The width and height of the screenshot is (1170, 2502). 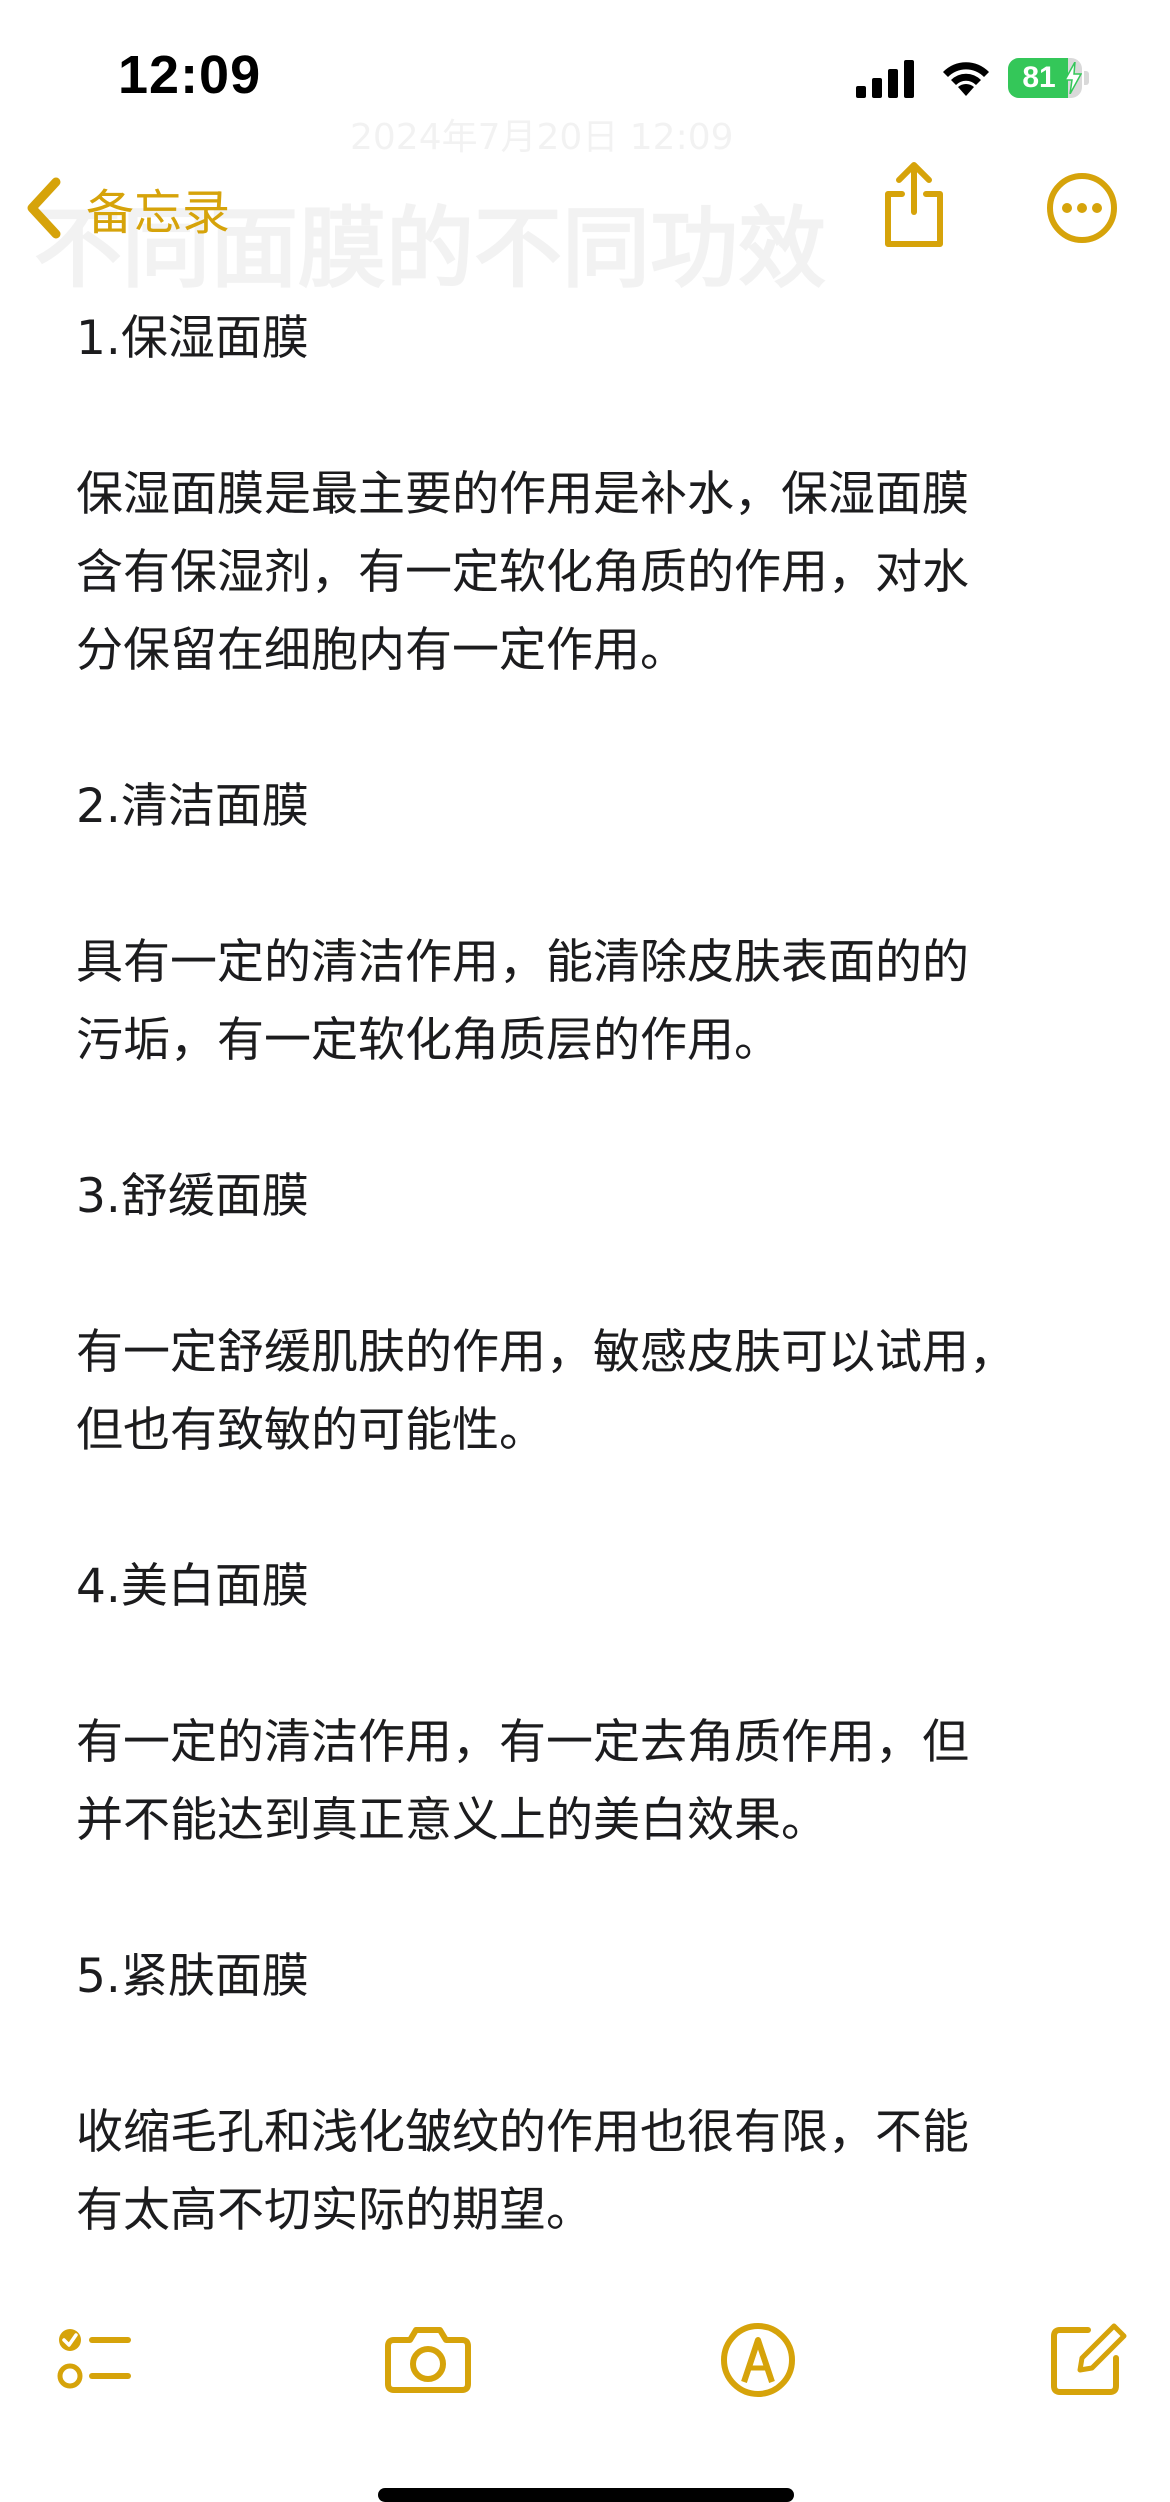 What do you see at coordinates (428, 1040) in the screenshot?
I see `note-paragraph-line: 污垢，有一定软化角质层的作用。` at bounding box center [428, 1040].